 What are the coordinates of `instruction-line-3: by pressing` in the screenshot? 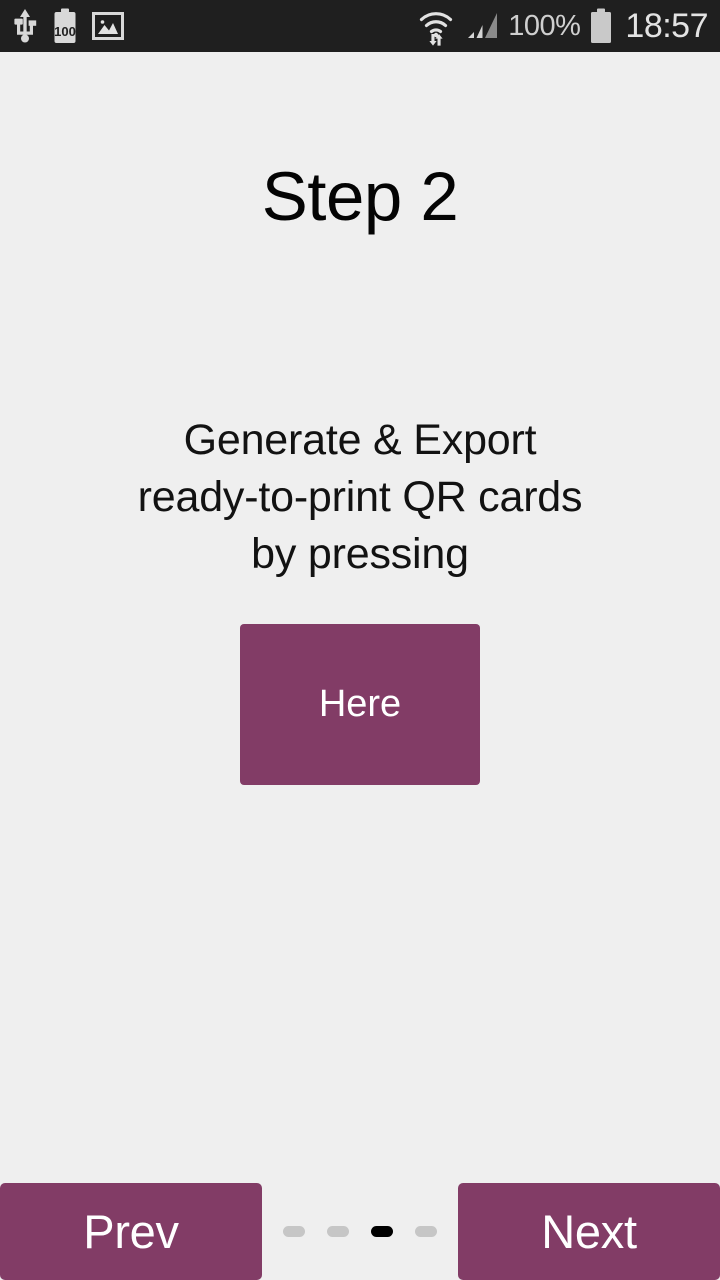 It's located at (360, 554).